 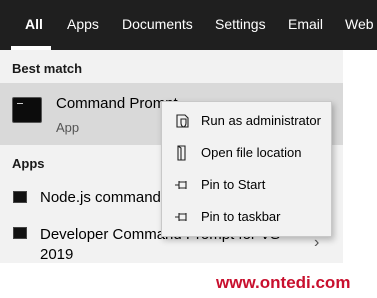 I want to click on best-match-subtitle: App, so click(x=68, y=127).